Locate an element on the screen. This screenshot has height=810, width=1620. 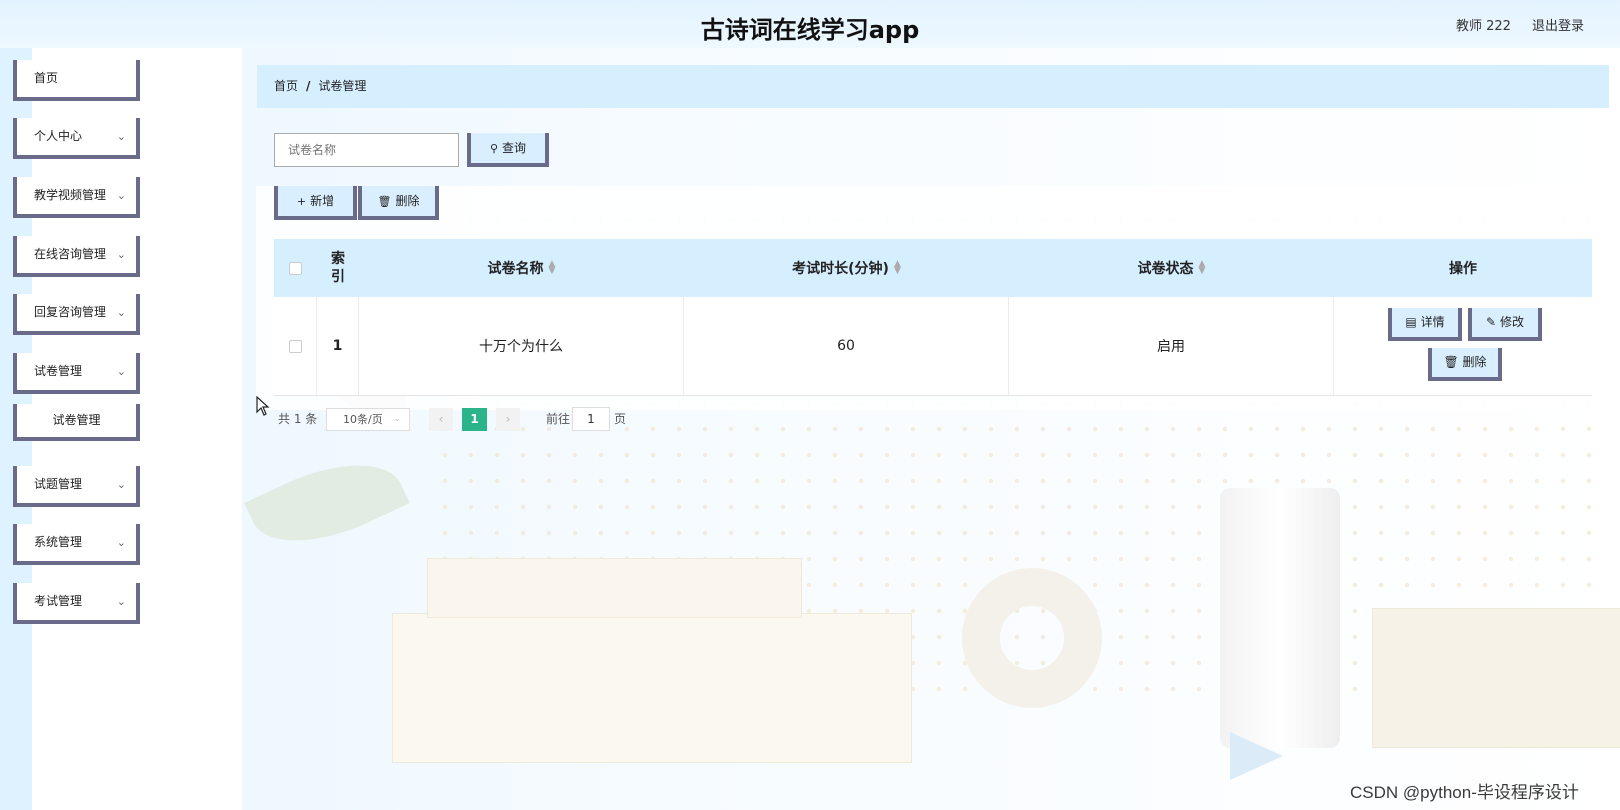
logout-link: 退出登录 is located at coordinates (1558, 24).